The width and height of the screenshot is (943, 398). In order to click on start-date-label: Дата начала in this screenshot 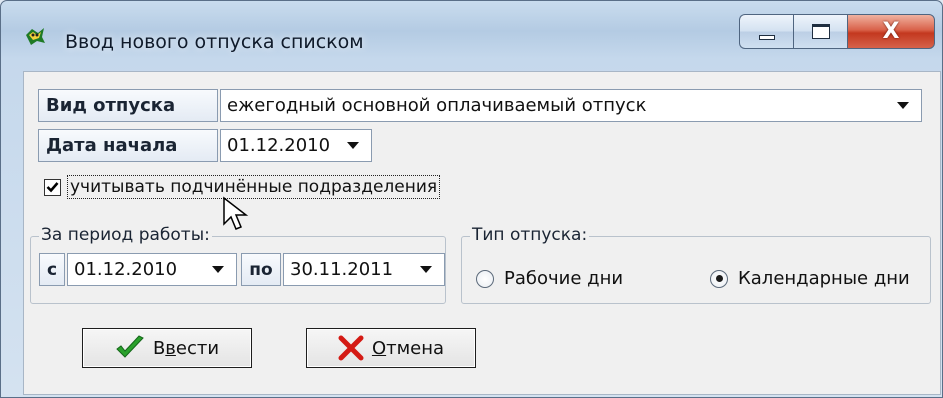, I will do `click(128, 145)`.